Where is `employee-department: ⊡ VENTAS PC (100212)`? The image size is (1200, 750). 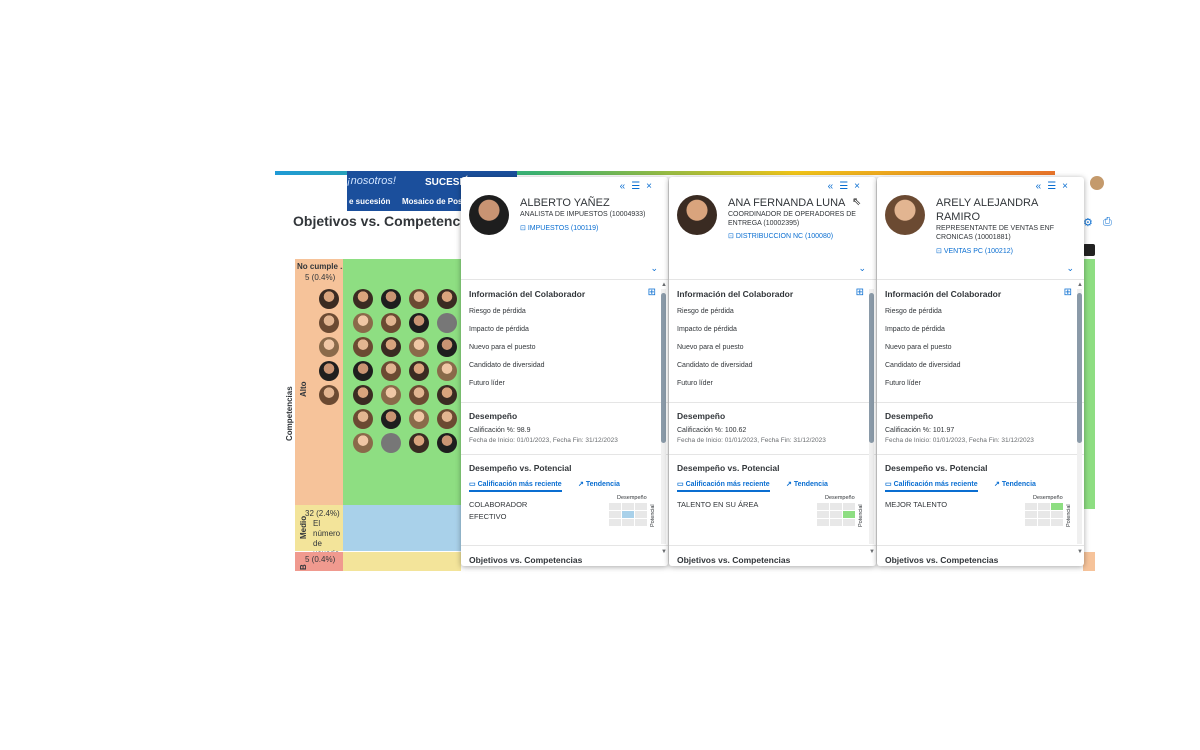 employee-department: ⊡ VENTAS PC (100212) is located at coordinates (974, 251).